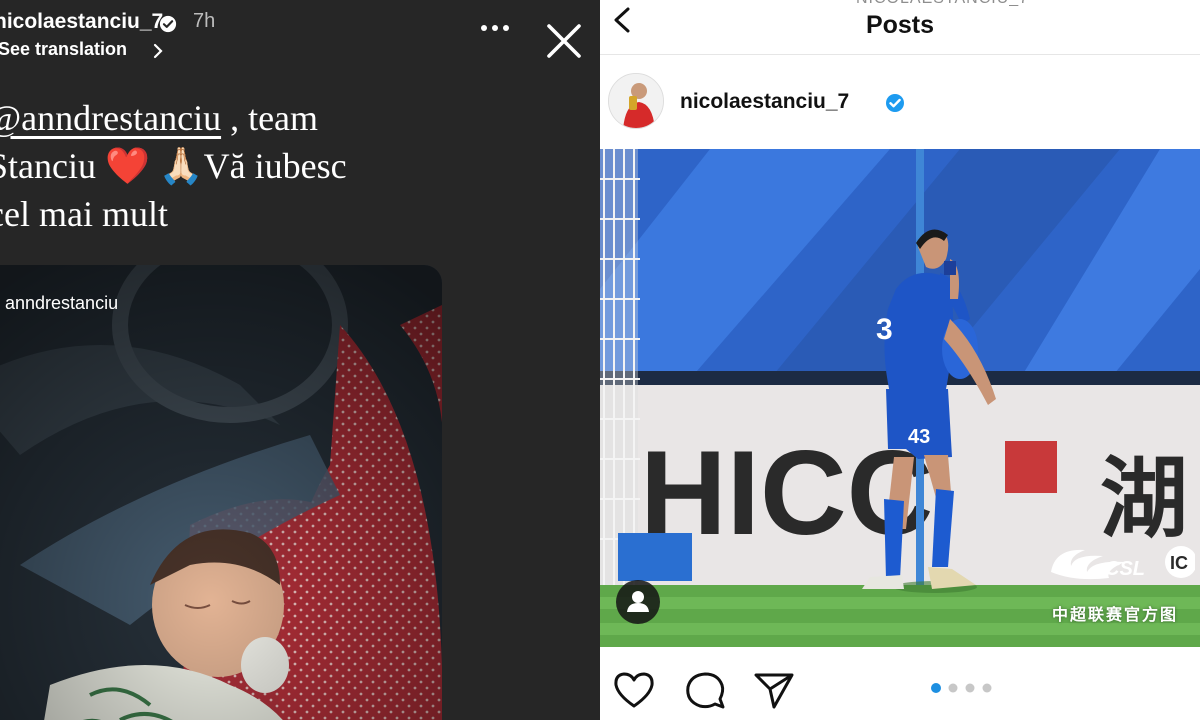 This screenshot has width=1200, height=720. Describe the element at coordinates (1179, 563) in the screenshot. I see `svg-text: IC` at that location.